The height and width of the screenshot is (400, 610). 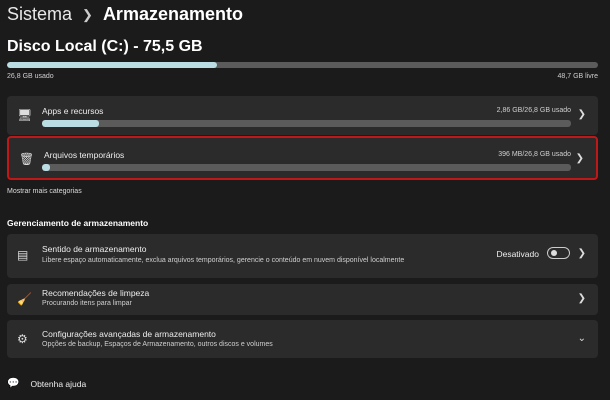 What do you see at coordinates (129, 334) in the screenshot?
I see `item-title: Configurações avançadas de armazenamento` at bounding box center [129, 334].